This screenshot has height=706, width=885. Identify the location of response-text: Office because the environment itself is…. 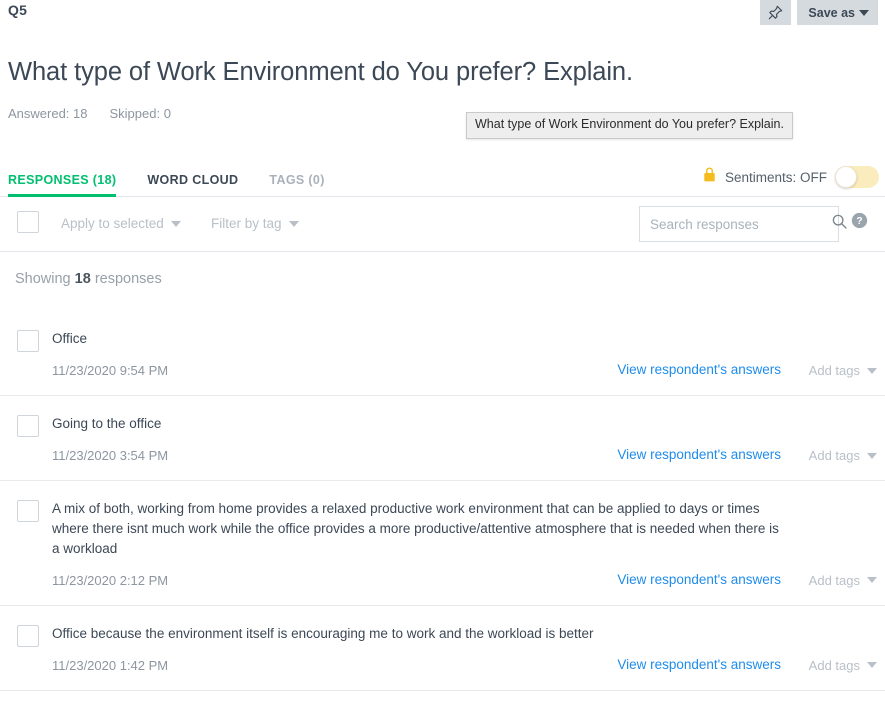
(323, 633).